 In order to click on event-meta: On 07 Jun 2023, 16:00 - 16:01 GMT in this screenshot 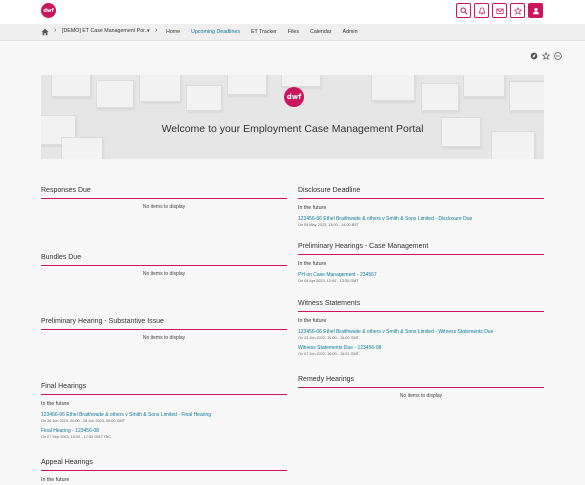, I will do `click(328, 354)`.